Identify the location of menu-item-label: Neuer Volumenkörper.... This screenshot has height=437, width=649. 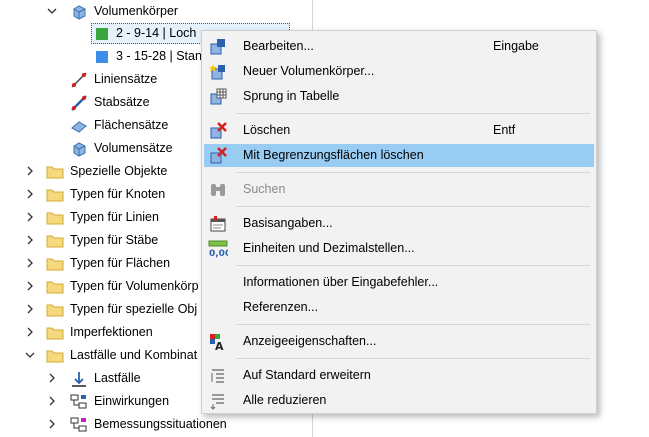
(309, 71).